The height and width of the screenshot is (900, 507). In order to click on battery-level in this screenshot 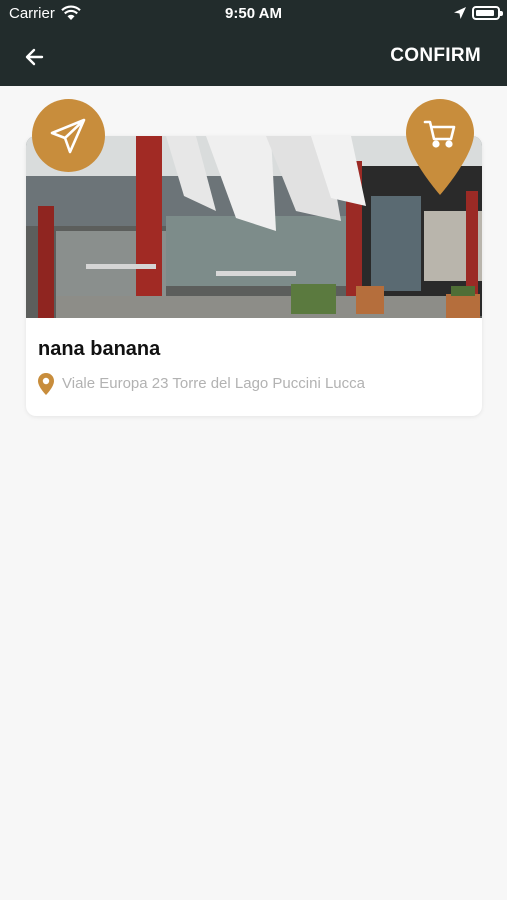, I will do `click(485, 13)`.